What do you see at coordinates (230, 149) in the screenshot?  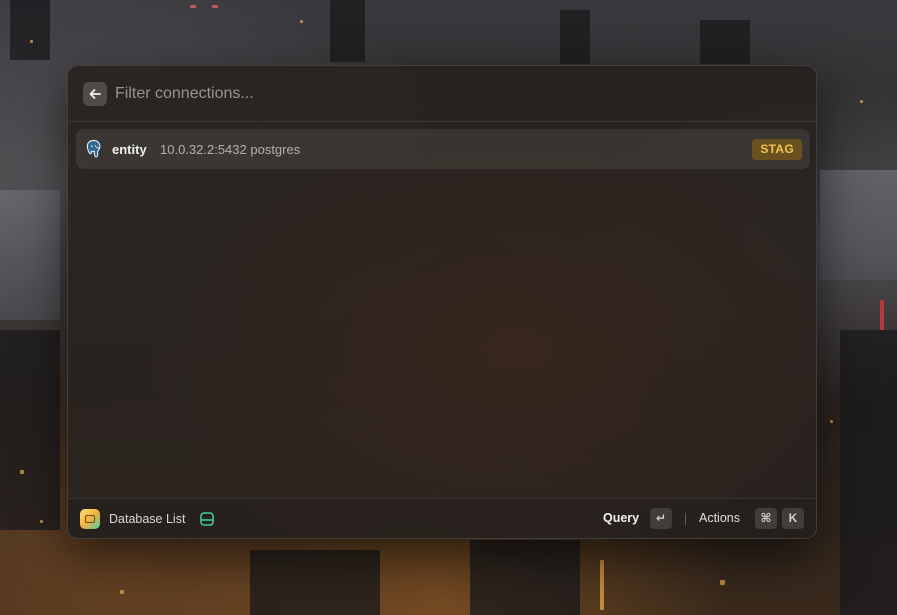 I see `connection-address: 10.0.32.2:5432 postgres` at bounding box center [230, 149].